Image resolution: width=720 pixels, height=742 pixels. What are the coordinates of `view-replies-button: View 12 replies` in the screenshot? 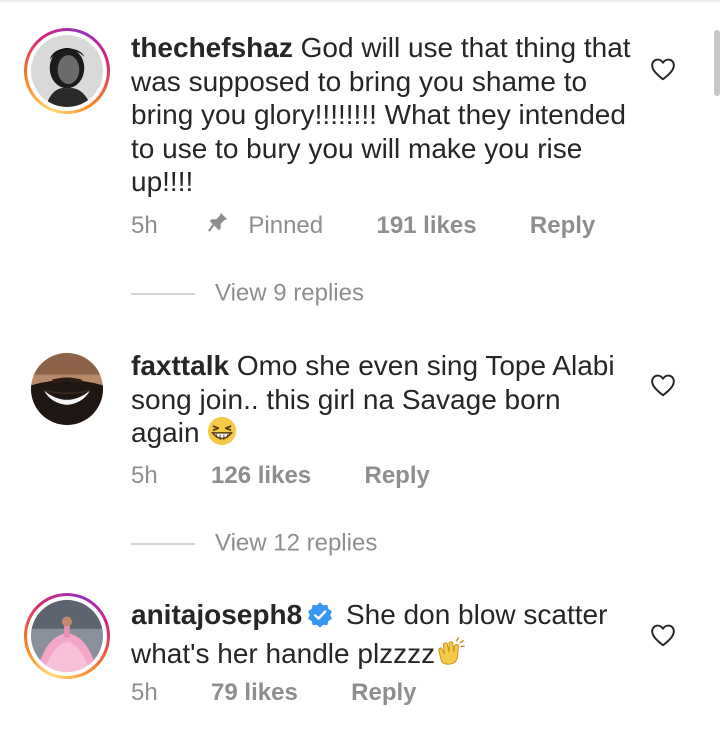 It's located at (254, 543).